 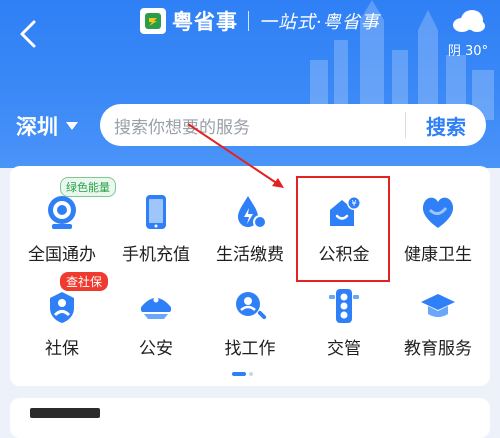 I want to click on app-logo-icon, so click(x=153, y=21).